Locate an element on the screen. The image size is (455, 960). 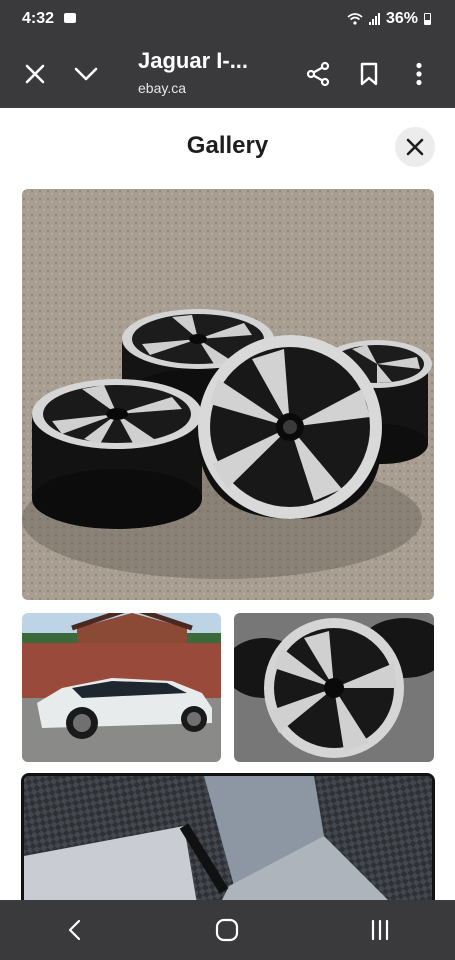
message-notification-icon is located at coordinates (70, 18).